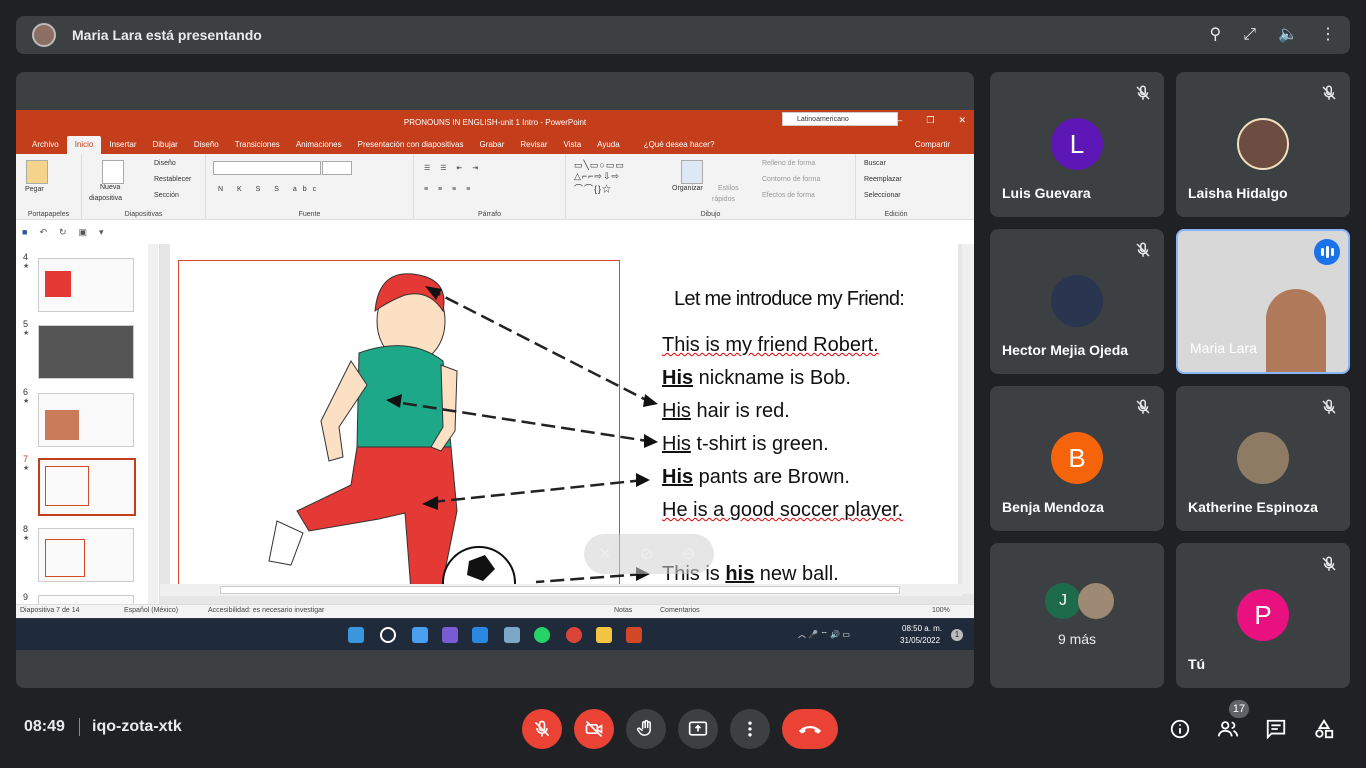  I want to click on participant-tile-speaking: Maria Lara, so click(1263, 301).